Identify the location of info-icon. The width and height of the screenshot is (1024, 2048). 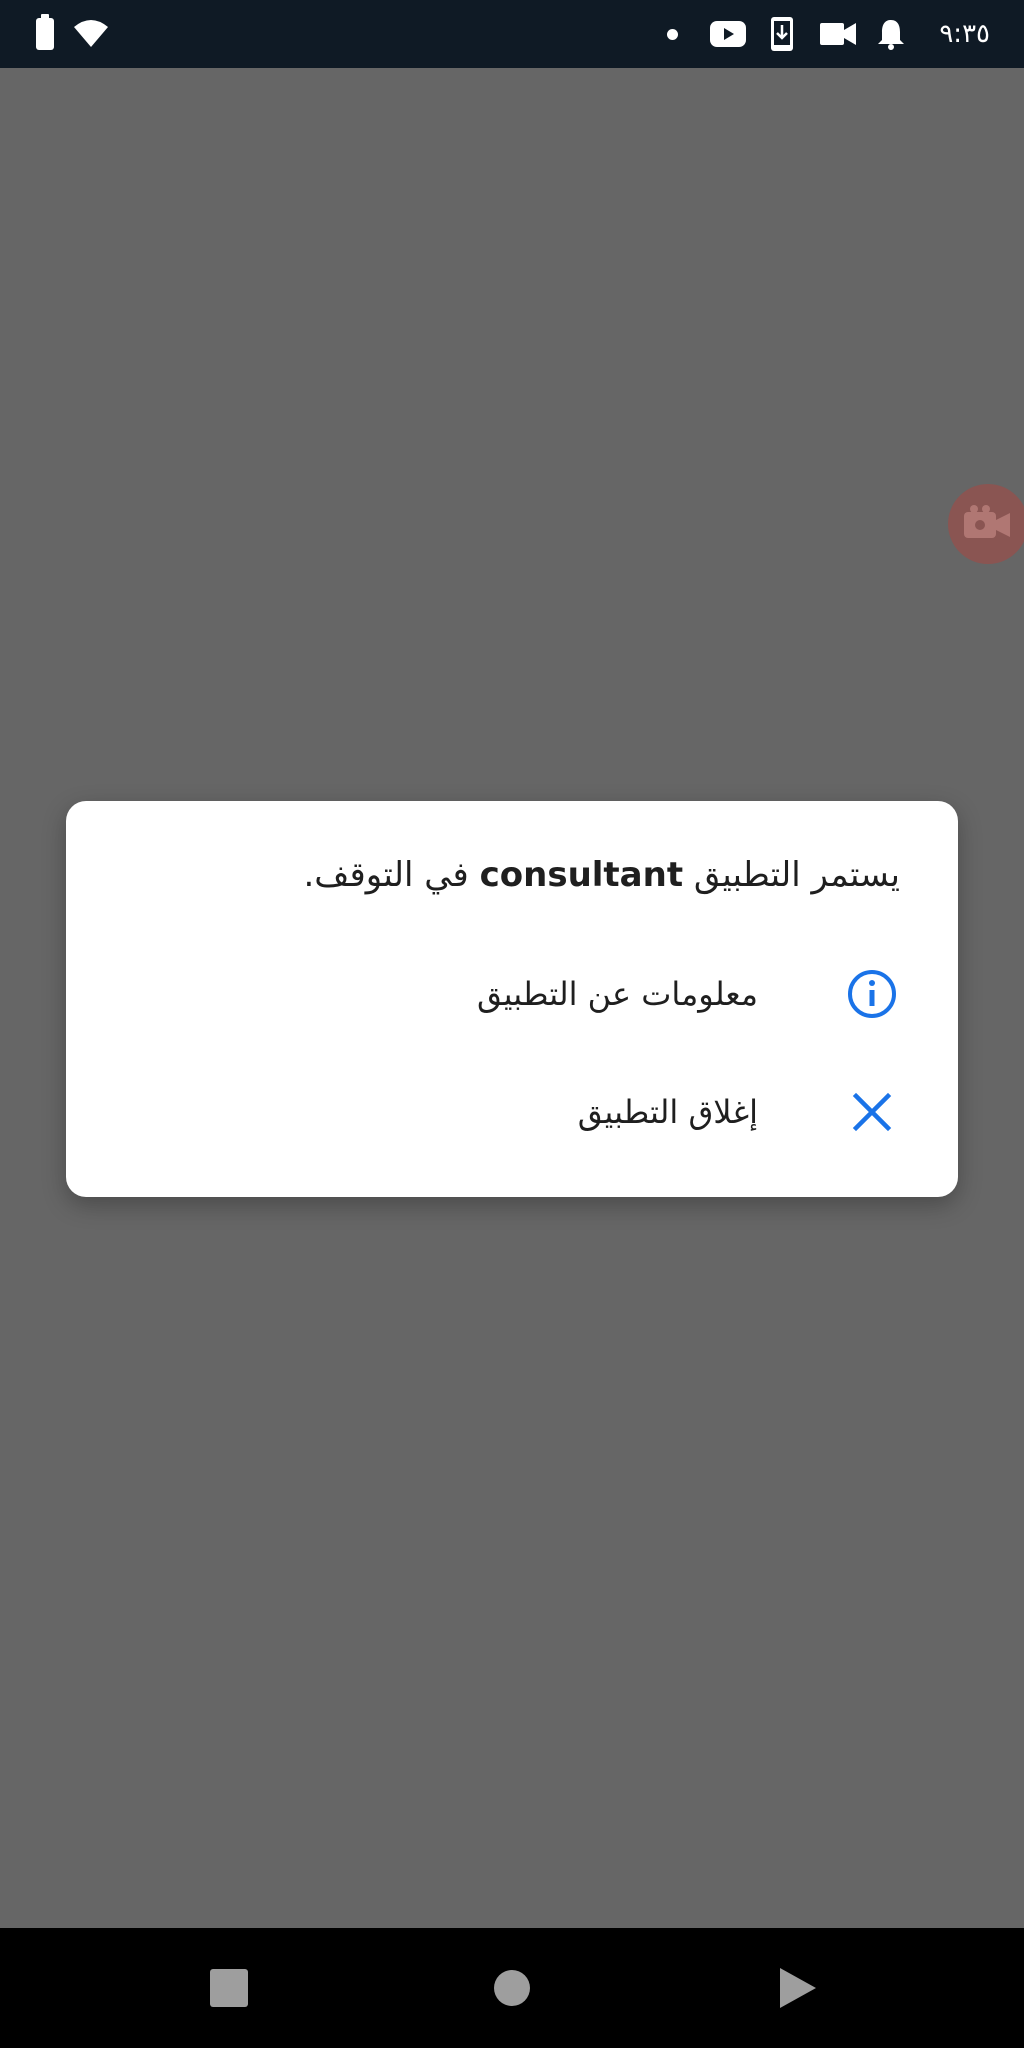
(872, 994).